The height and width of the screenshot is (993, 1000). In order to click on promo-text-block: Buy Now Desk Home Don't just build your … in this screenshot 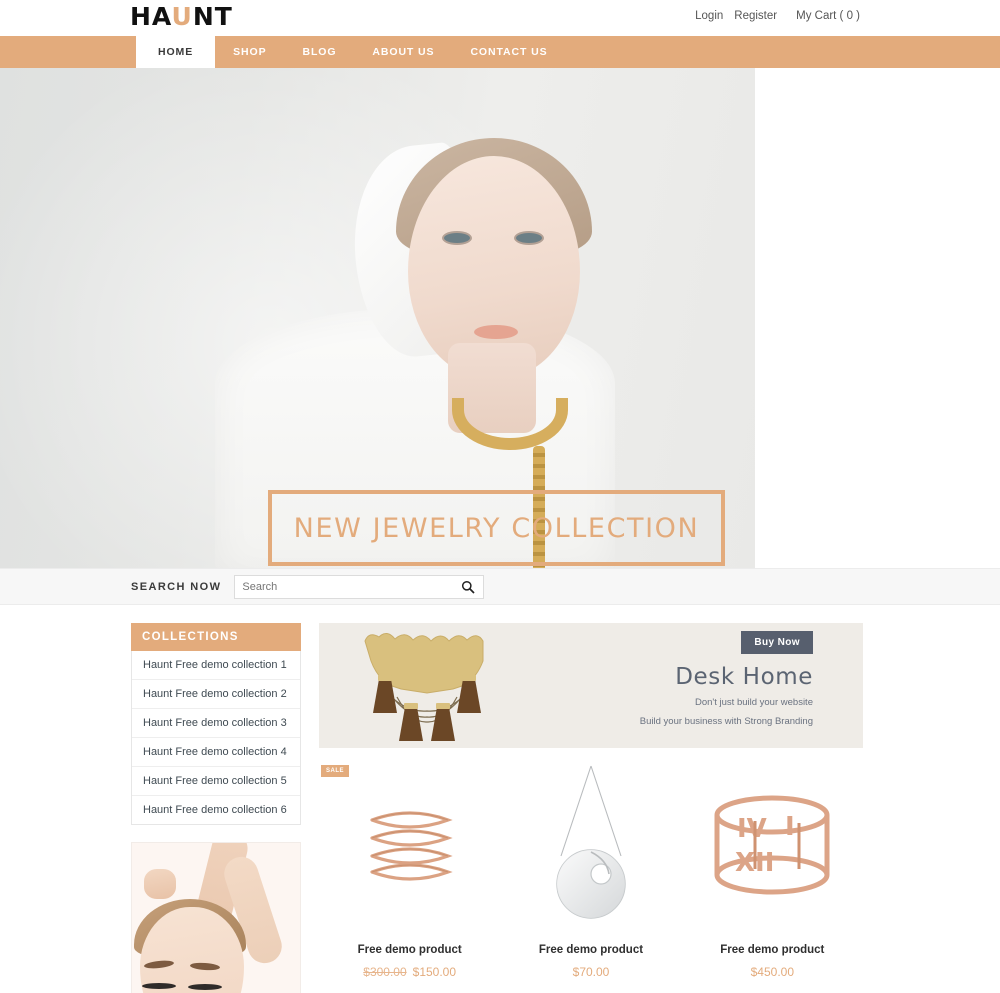, I will do `click(683, 679)`.